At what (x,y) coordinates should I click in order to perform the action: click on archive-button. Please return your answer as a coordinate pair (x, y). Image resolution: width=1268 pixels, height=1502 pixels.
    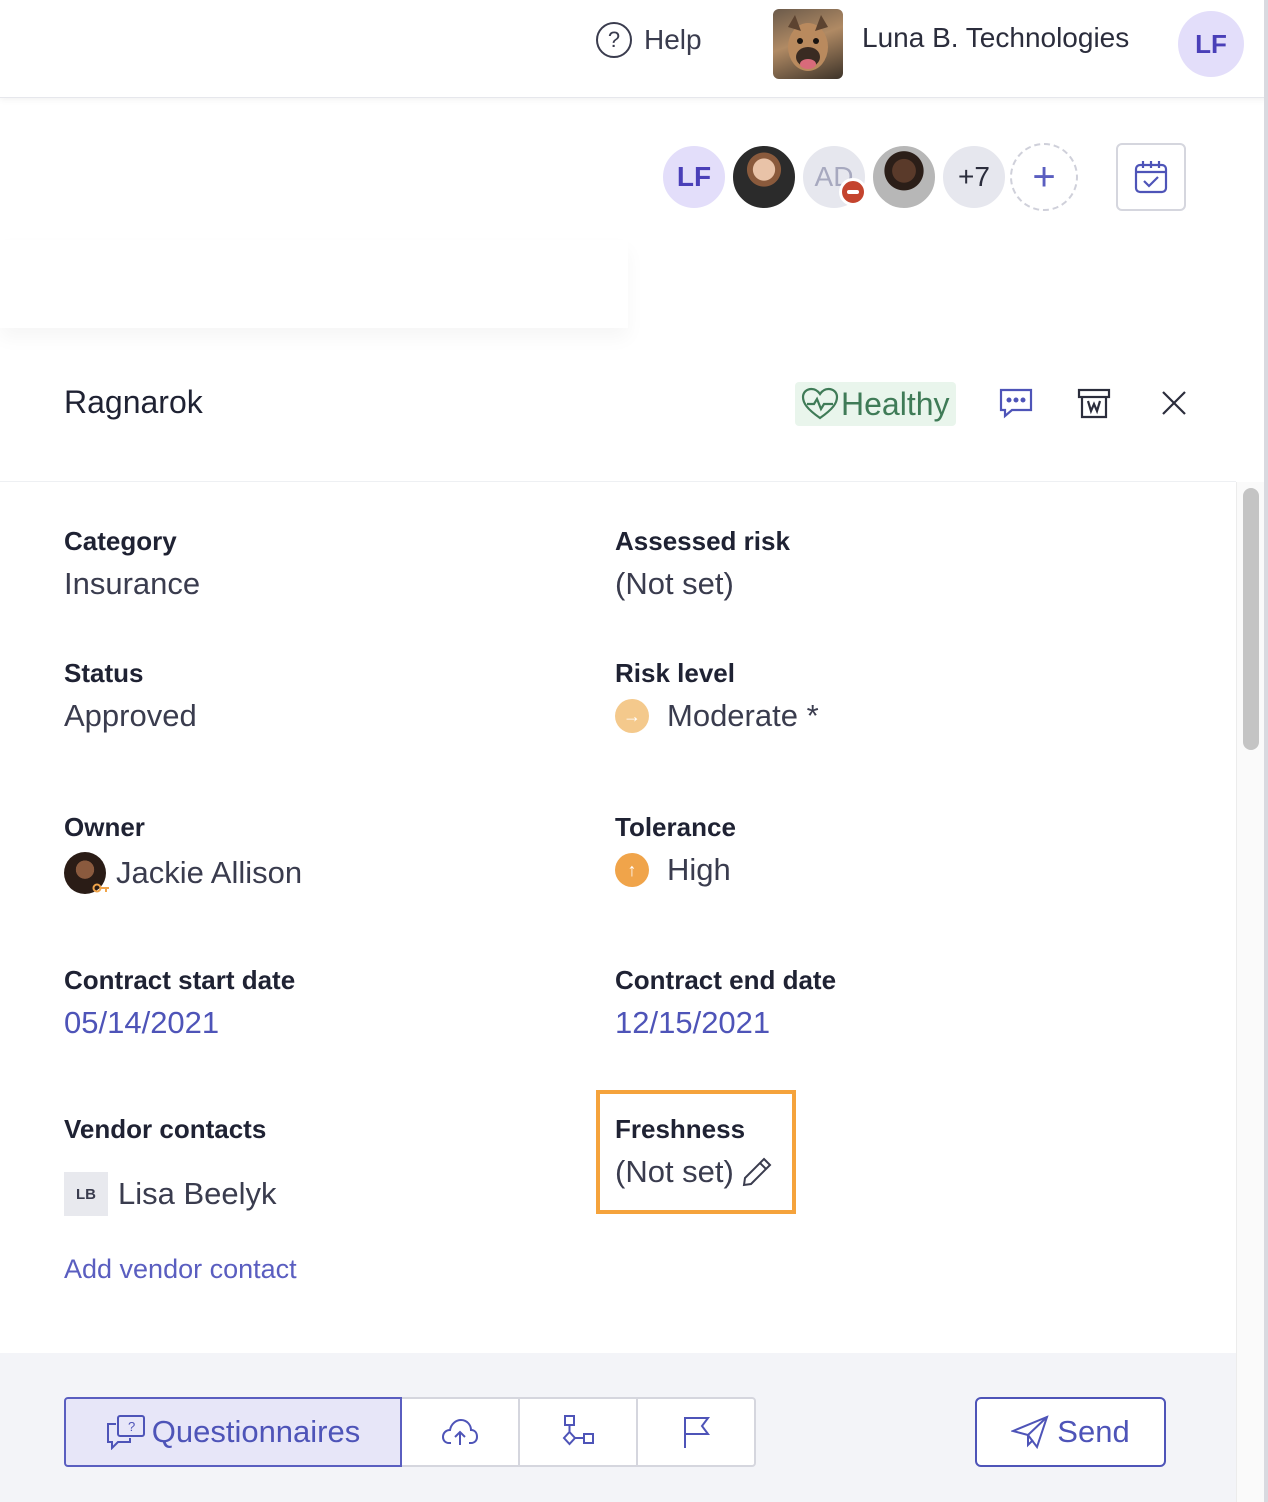
    Looking at the image, I should click on (1094, 403).